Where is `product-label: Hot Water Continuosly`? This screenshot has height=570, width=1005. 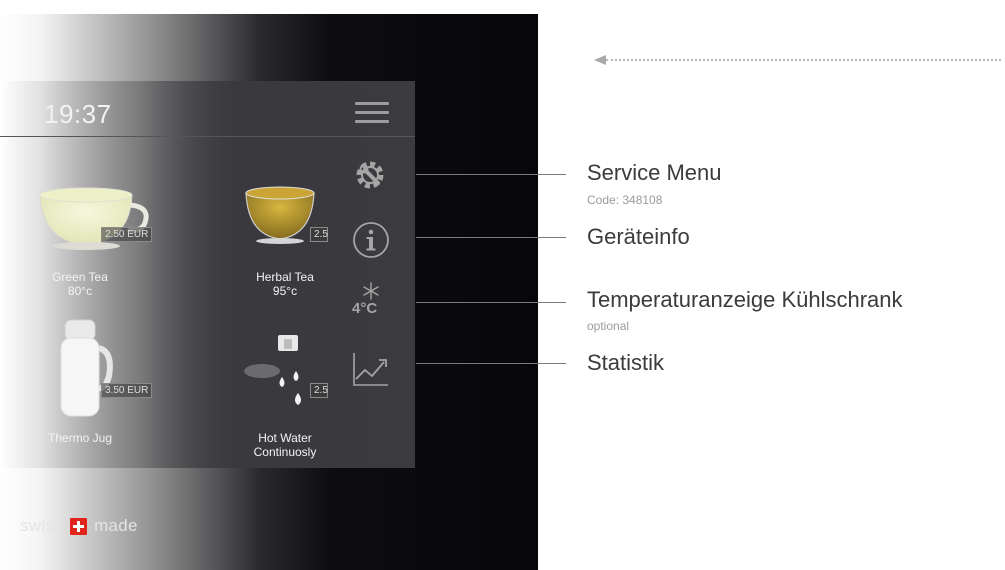
product-label: Hot Water Continuosly is located at coordinates (285, 445).